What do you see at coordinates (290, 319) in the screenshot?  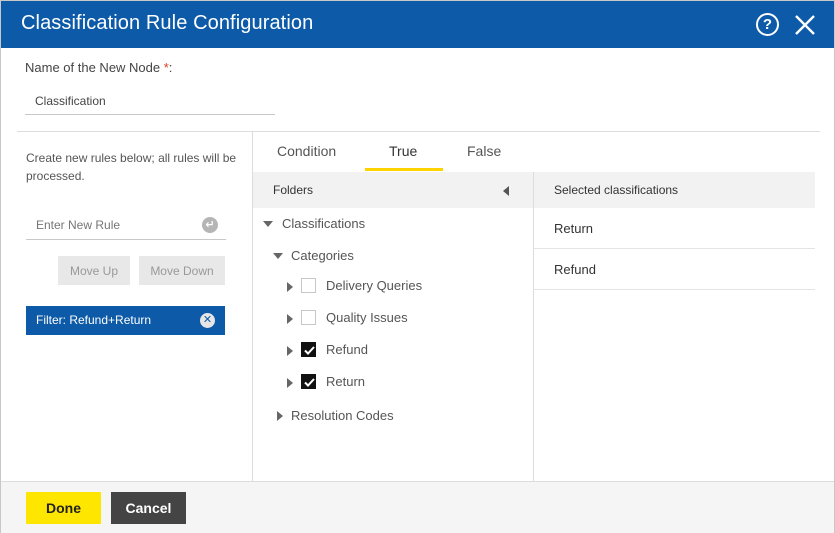 I see `expand-quality-issues-icon` at bounding box center [290, 319].